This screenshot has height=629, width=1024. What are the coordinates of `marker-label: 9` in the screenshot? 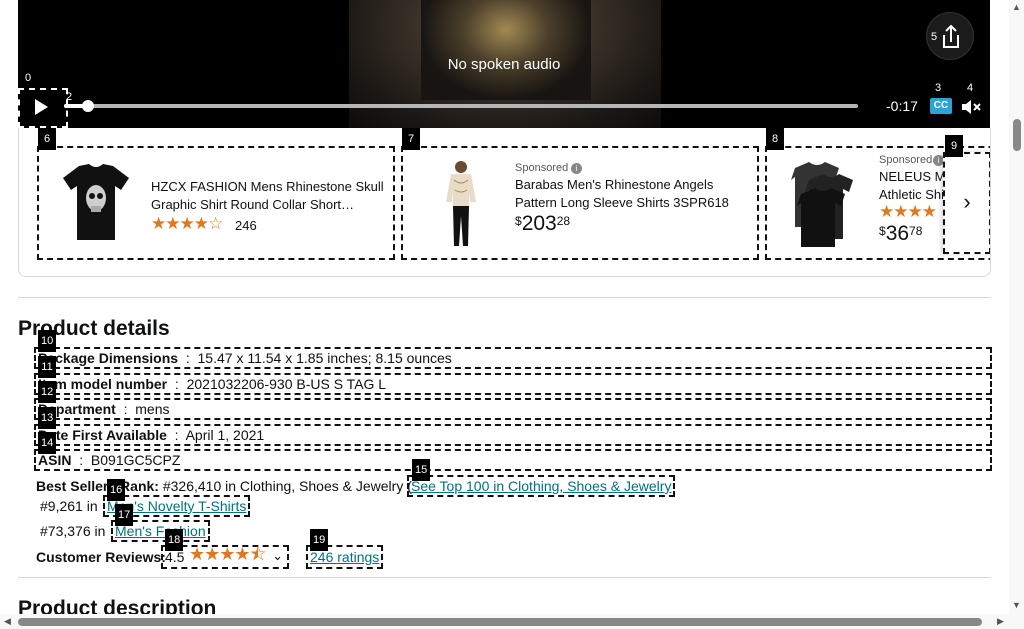 It's located at (954, 146).